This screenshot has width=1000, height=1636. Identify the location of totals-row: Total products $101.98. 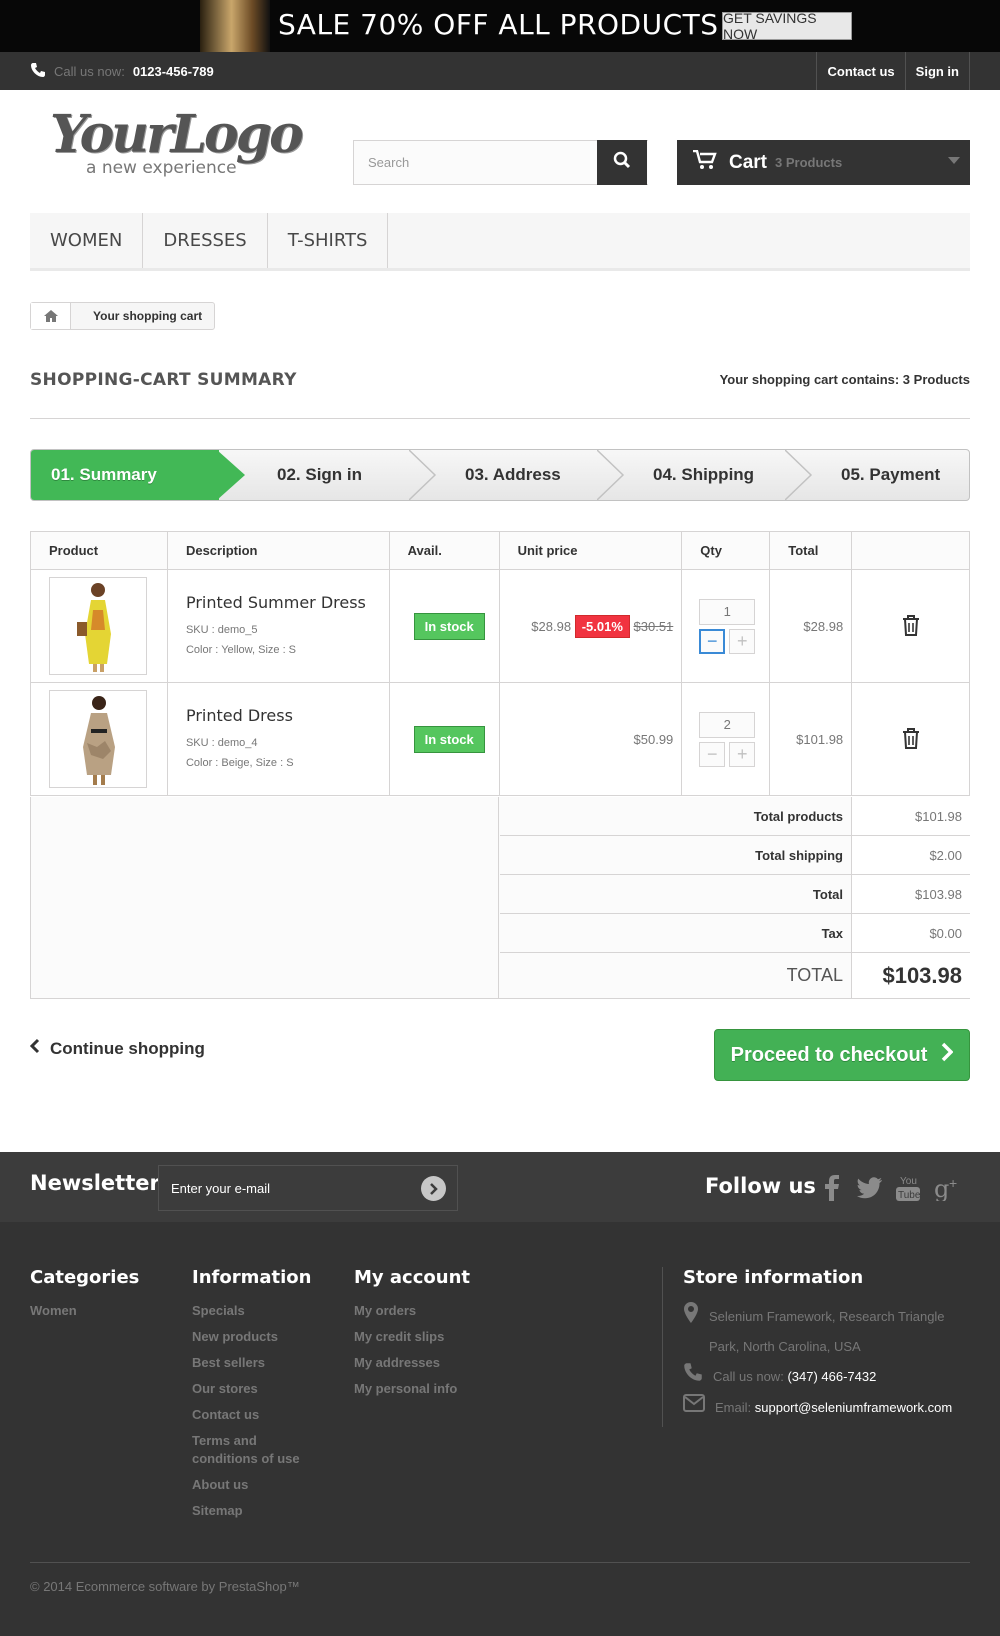
(735, 816).